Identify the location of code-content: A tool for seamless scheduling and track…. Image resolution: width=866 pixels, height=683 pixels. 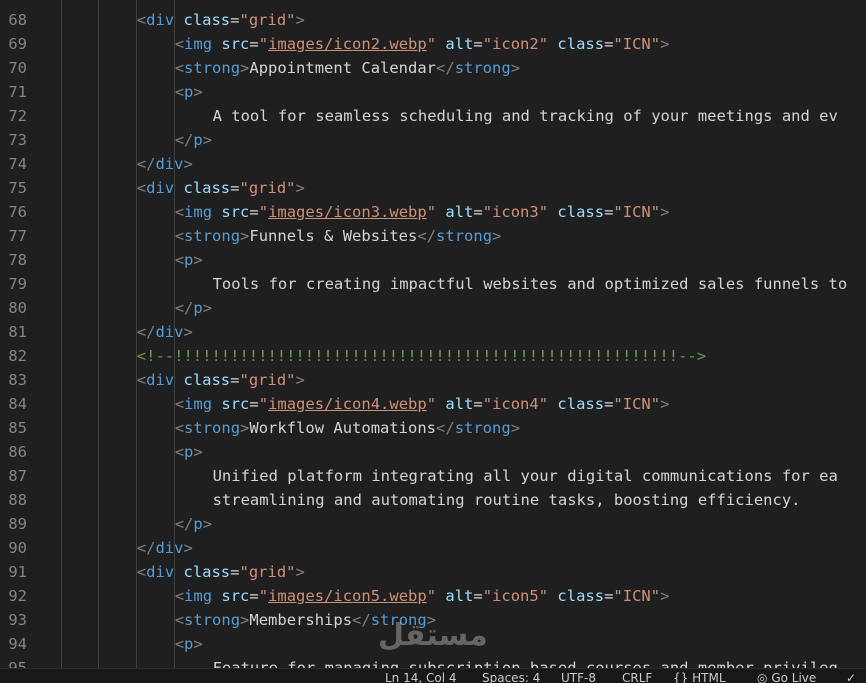
(525, 116).